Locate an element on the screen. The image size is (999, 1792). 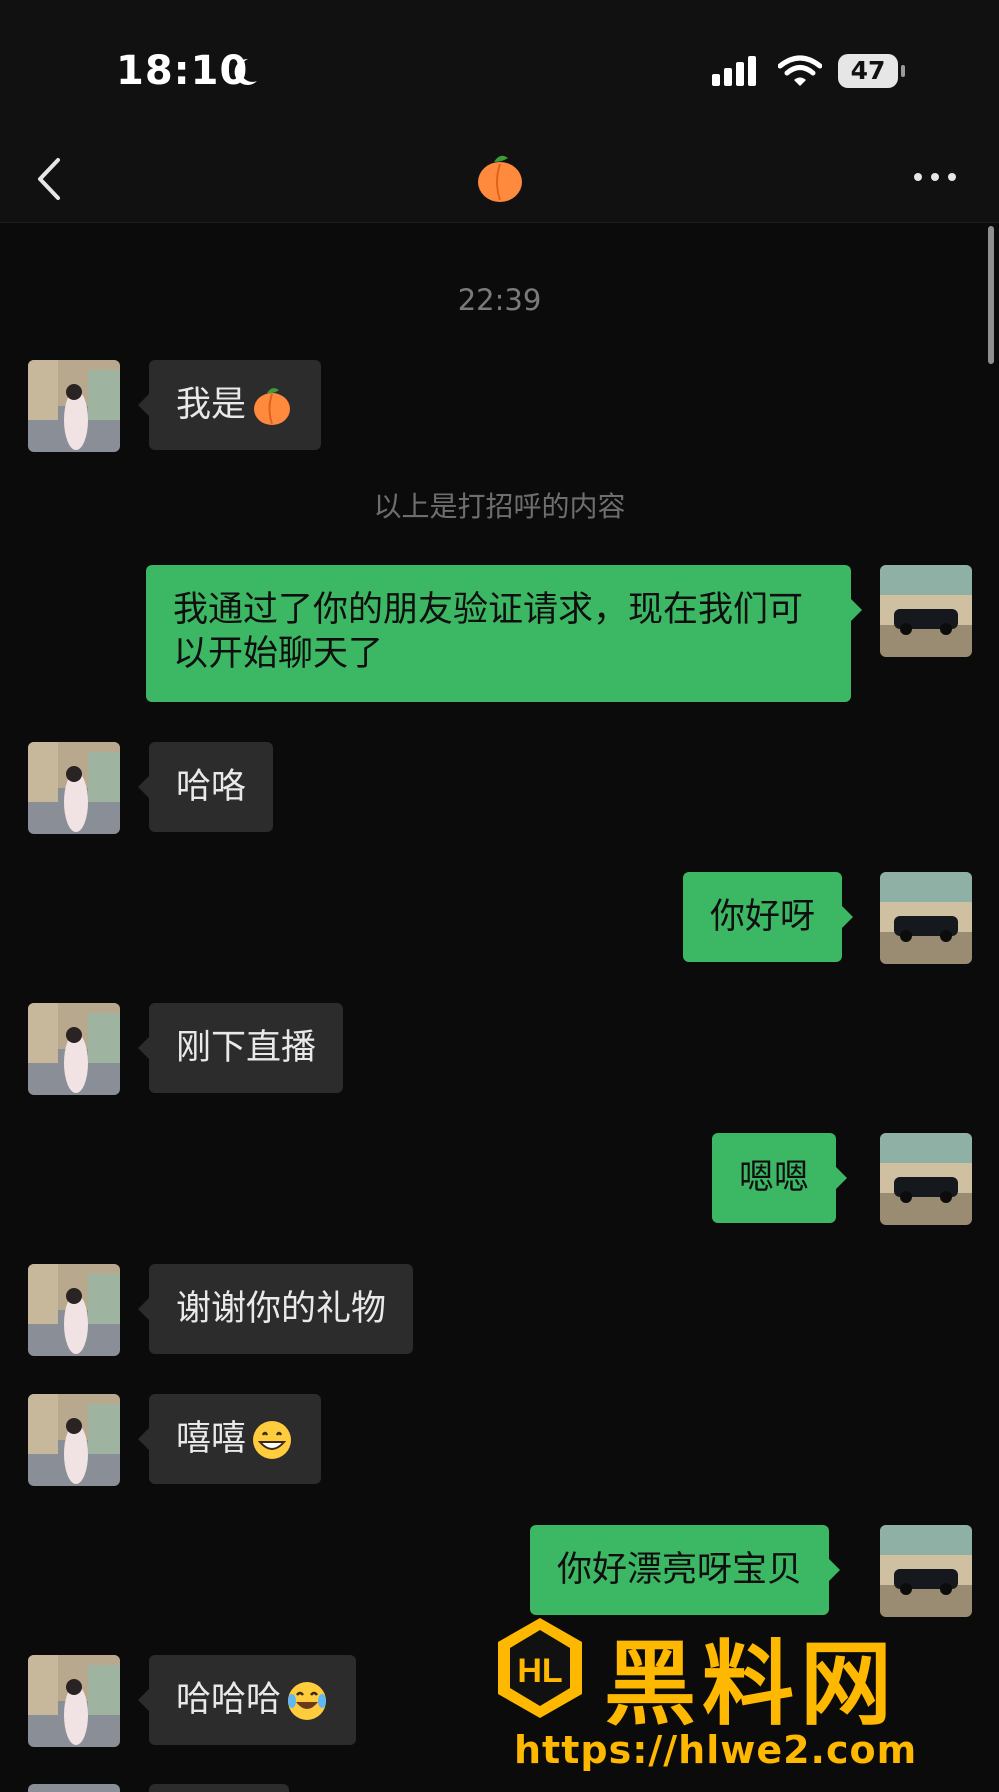
watermark-logo-icon: HL is located at coordinates (540, 1668).